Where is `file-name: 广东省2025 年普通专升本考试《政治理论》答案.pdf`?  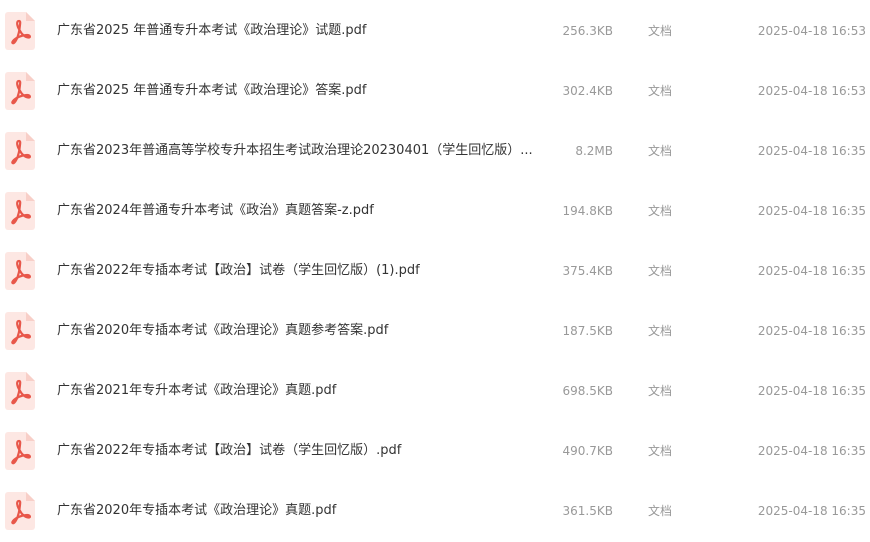 file-name: 广东省2025 年普通专升本考试《政治理论》答案.pdf is located at coordinates (297, 91).